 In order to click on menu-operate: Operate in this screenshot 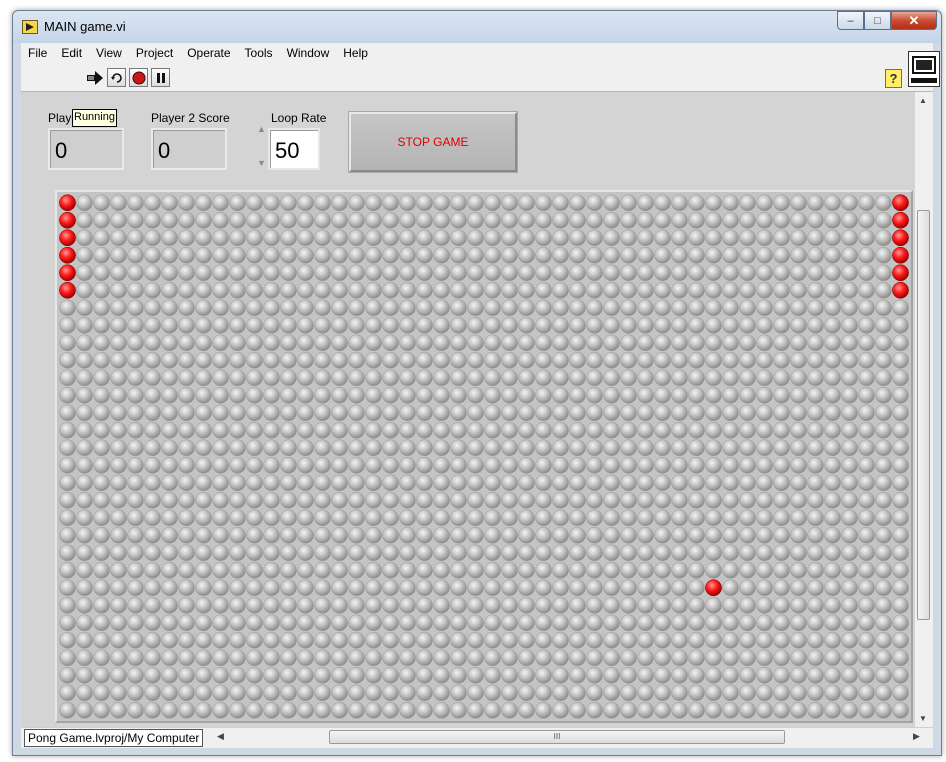, I will do `click(208, 53)`.